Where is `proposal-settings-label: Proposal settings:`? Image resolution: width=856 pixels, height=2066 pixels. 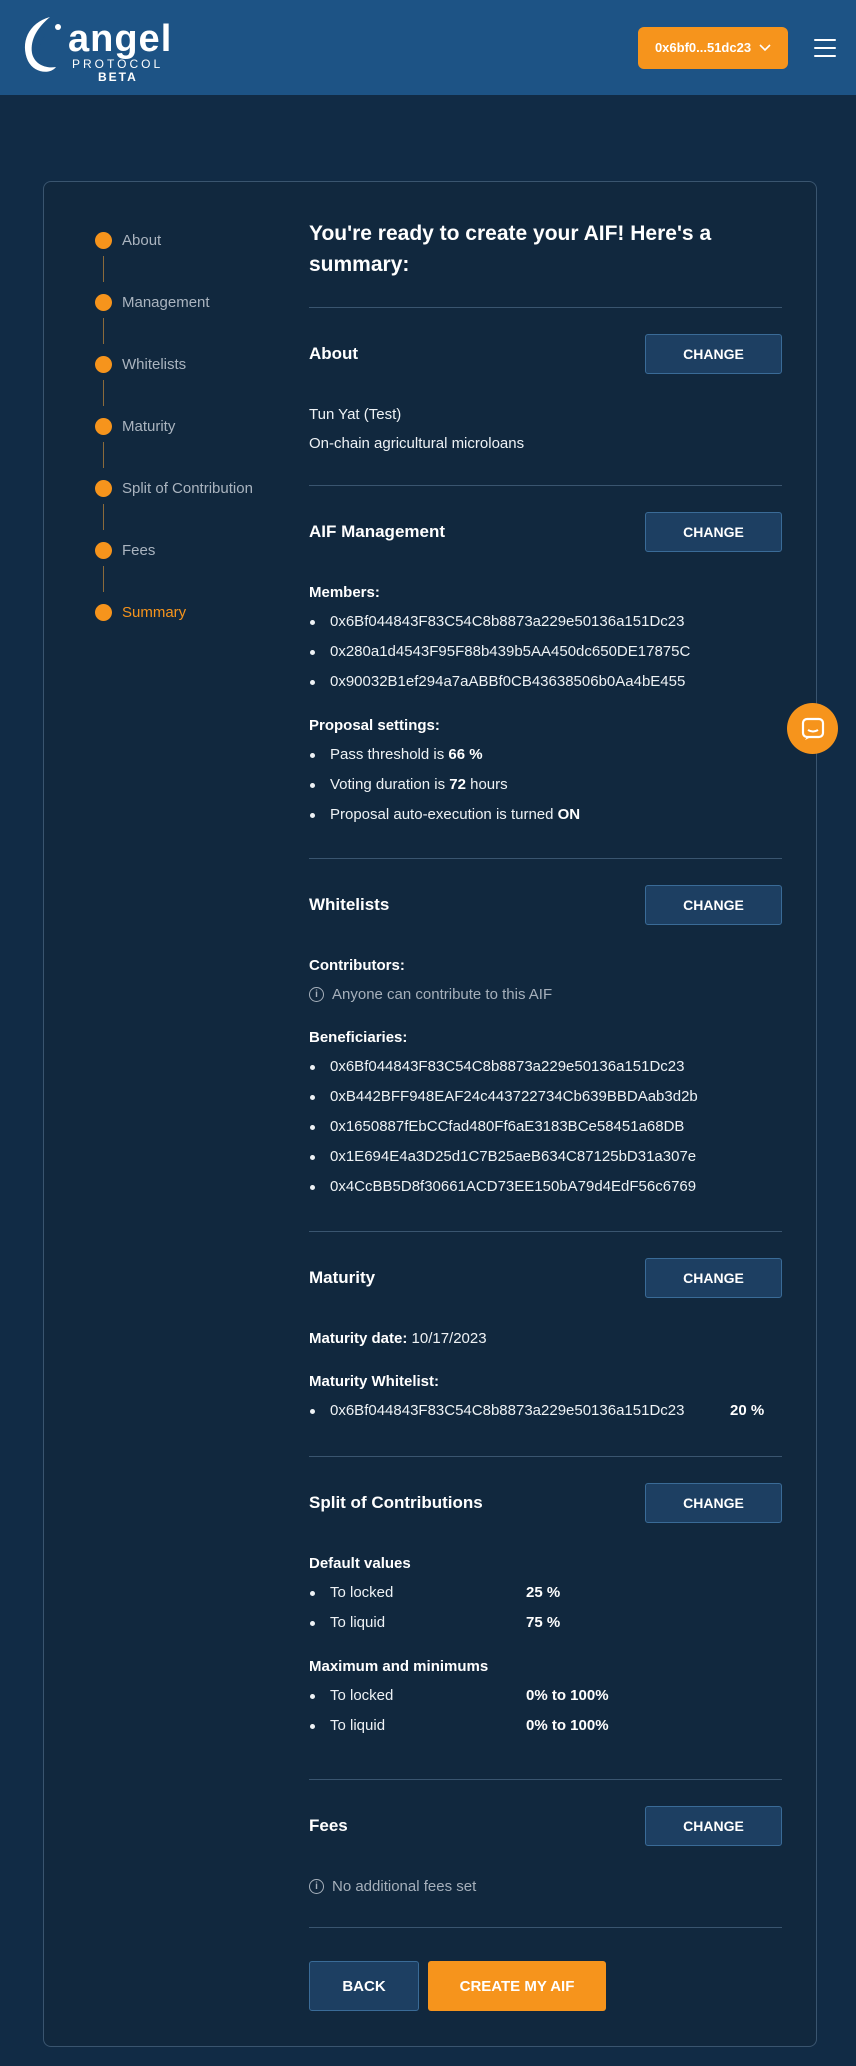 proposal-settings-label: Proposal settings: is located at coordinates (374, 725).